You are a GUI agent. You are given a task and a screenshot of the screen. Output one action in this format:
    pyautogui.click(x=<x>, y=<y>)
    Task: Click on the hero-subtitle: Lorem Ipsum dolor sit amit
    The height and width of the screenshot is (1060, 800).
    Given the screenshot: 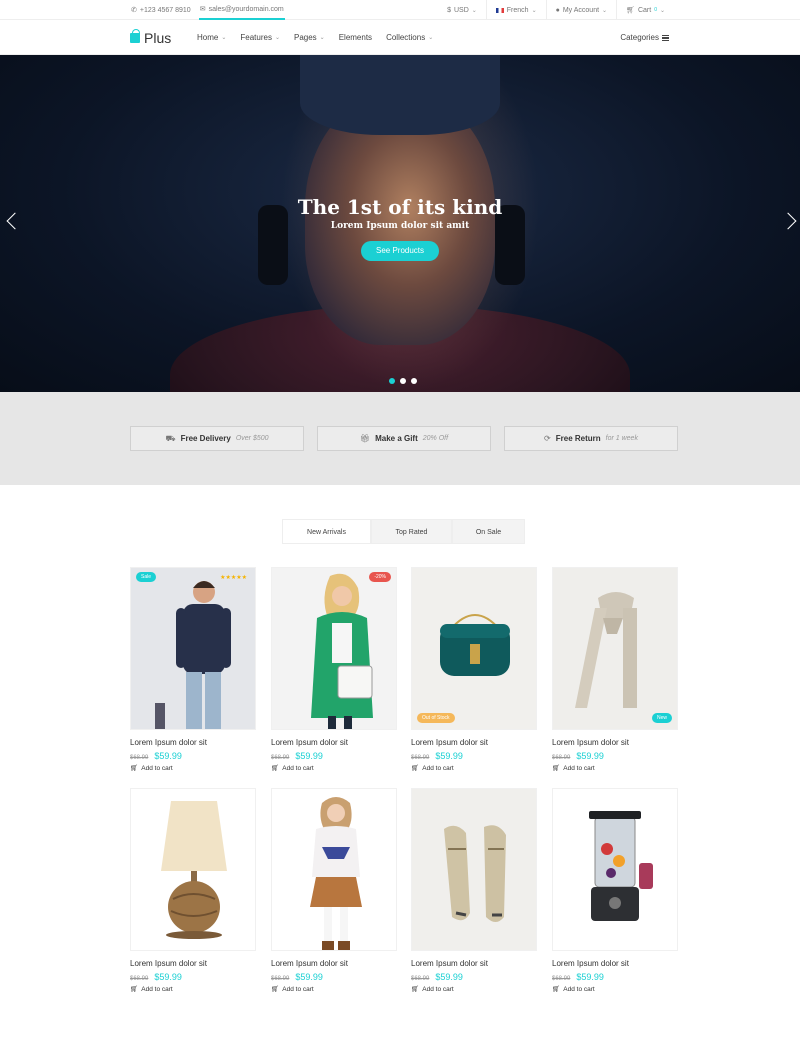 What is the action you would take?
    pyautogui.click(x=400, y=226)
    